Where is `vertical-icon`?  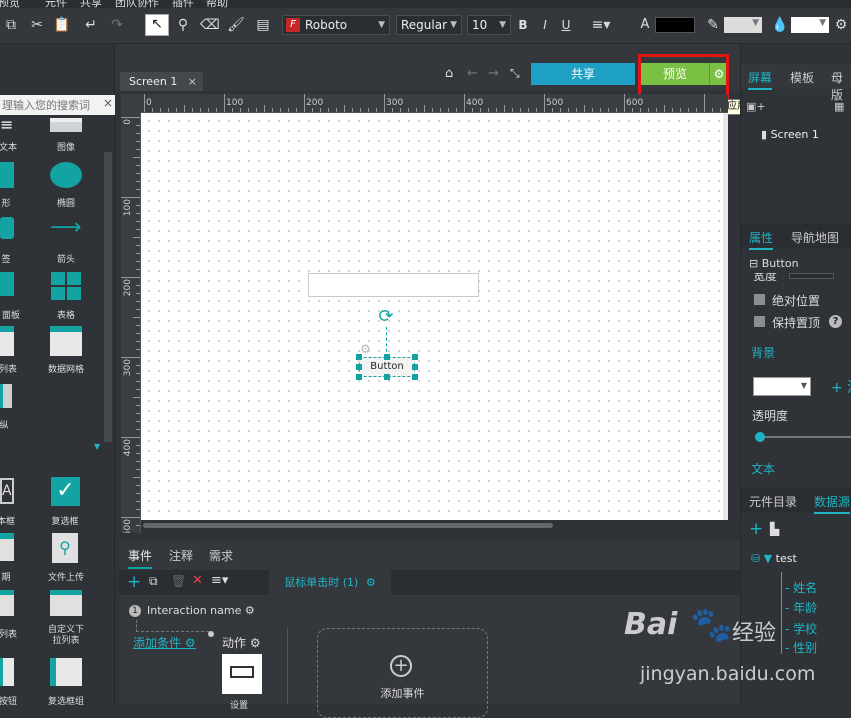 vertical-icon is located at coordinates (6, 396).